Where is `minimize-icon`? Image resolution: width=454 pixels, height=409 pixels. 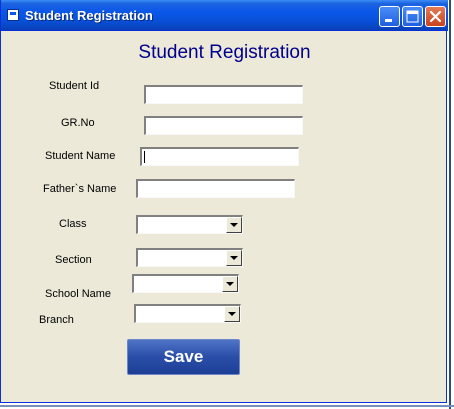 minimize-icon is located at coordinates (388, 20).